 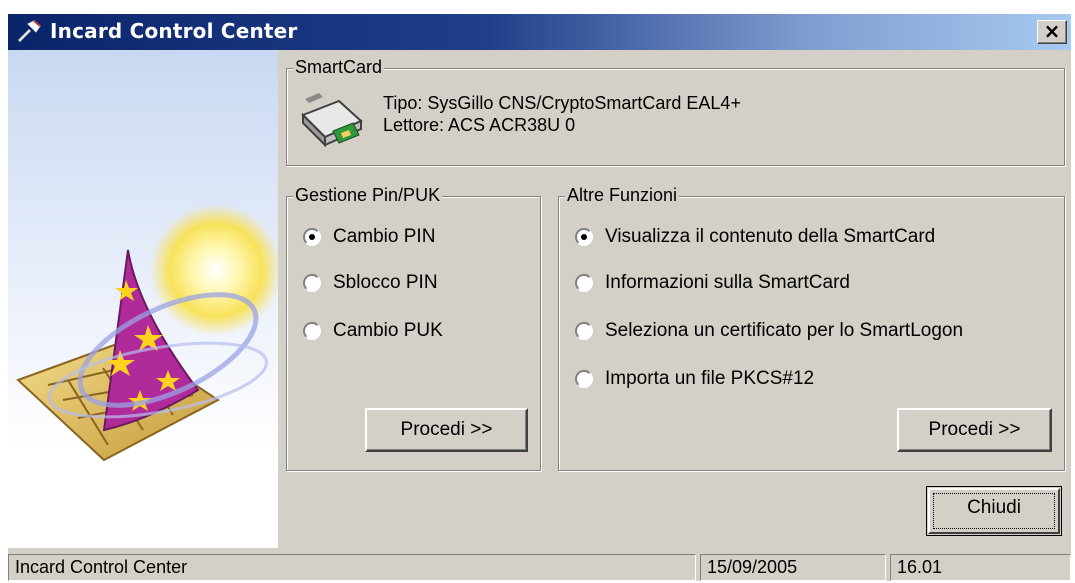 What do you see at coordinates (727, 282) in the screenshot?
I see `radio-label: Informazioni sulla SmartCard` at bounding box center [727, 282].